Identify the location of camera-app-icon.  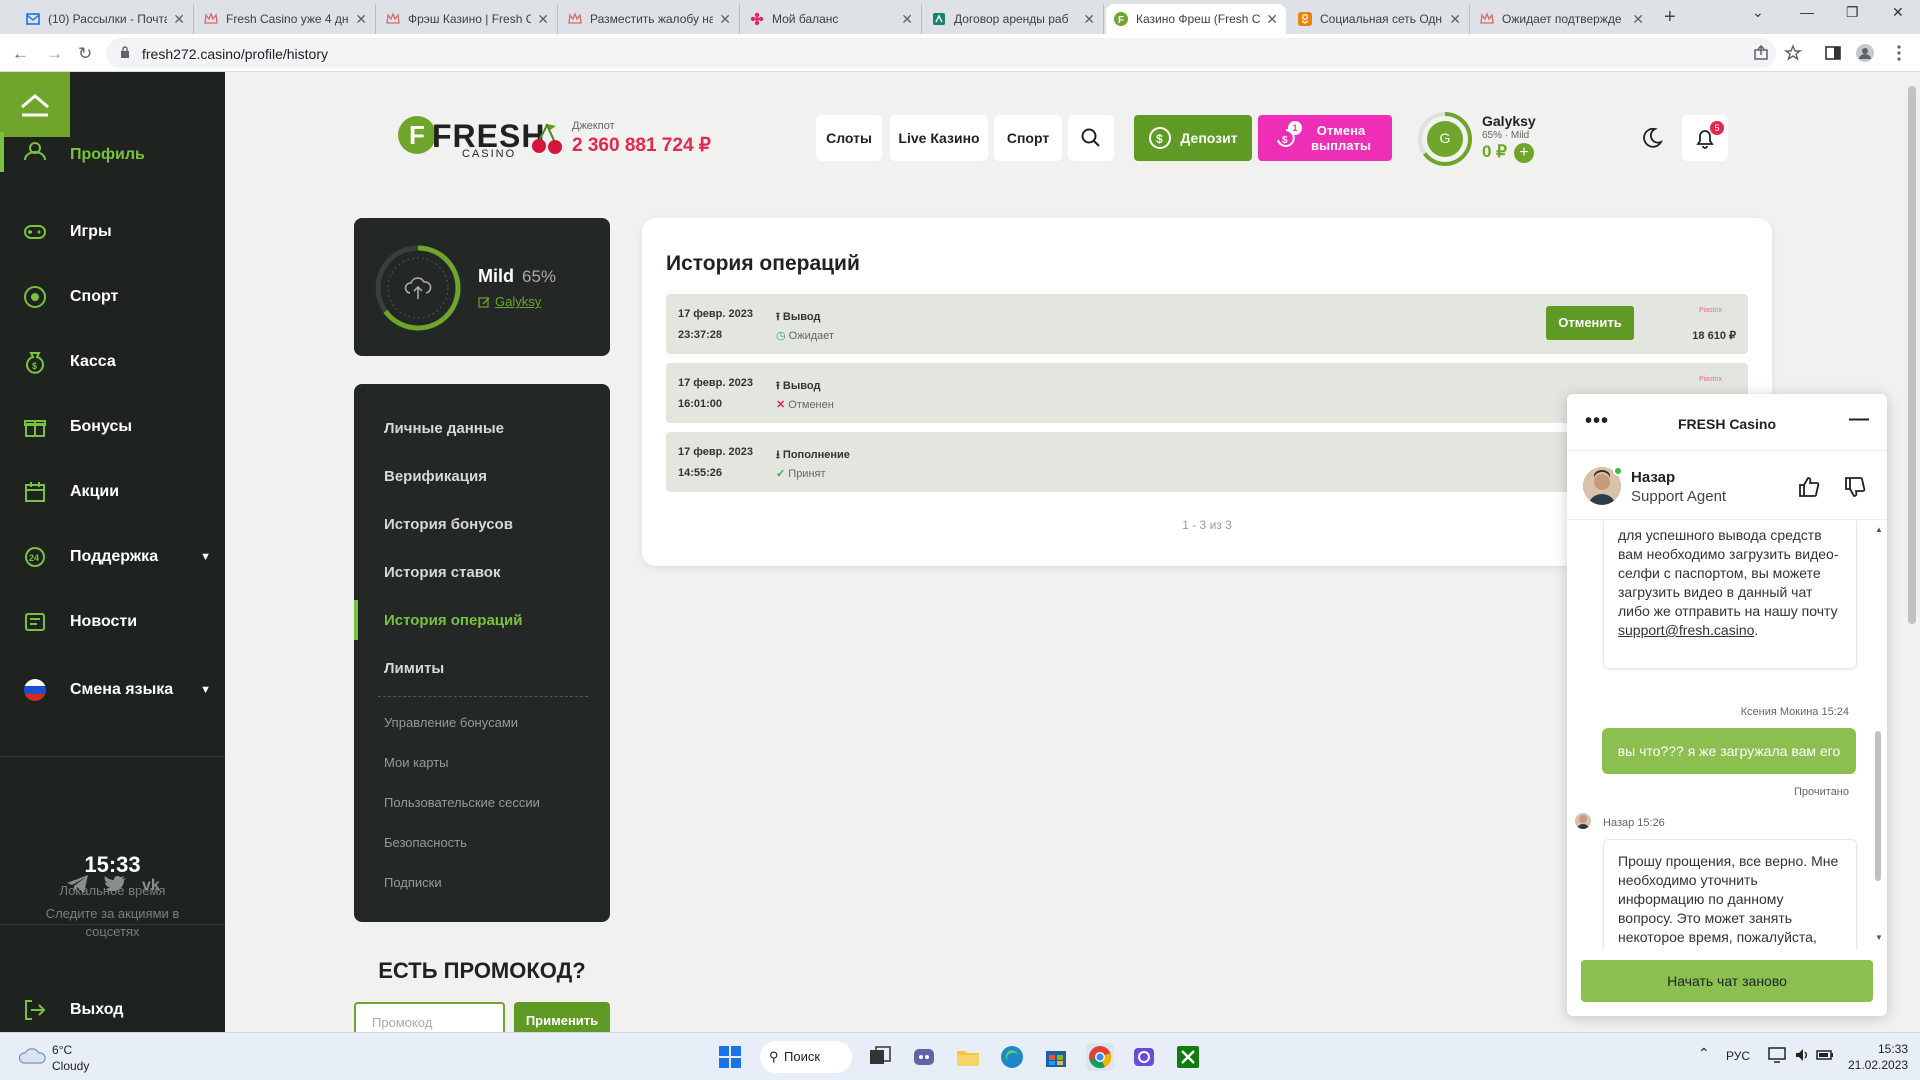
(1144, 1057).